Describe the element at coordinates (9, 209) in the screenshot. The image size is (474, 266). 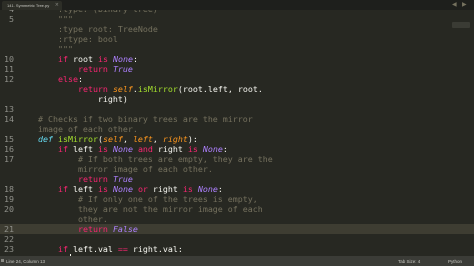
I see `line-number: 20` at that location.